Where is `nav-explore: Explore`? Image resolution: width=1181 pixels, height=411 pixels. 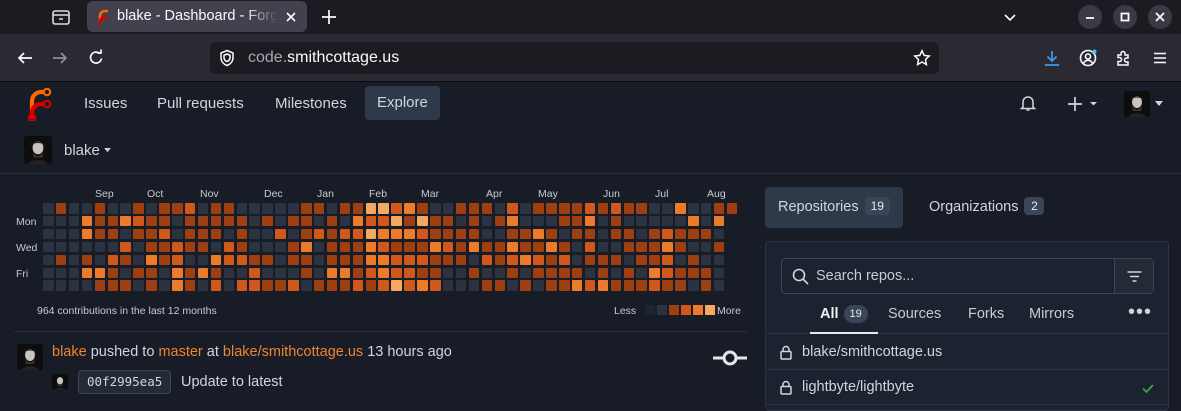 nav-explore: Explore is located at coordinates (402, 103).